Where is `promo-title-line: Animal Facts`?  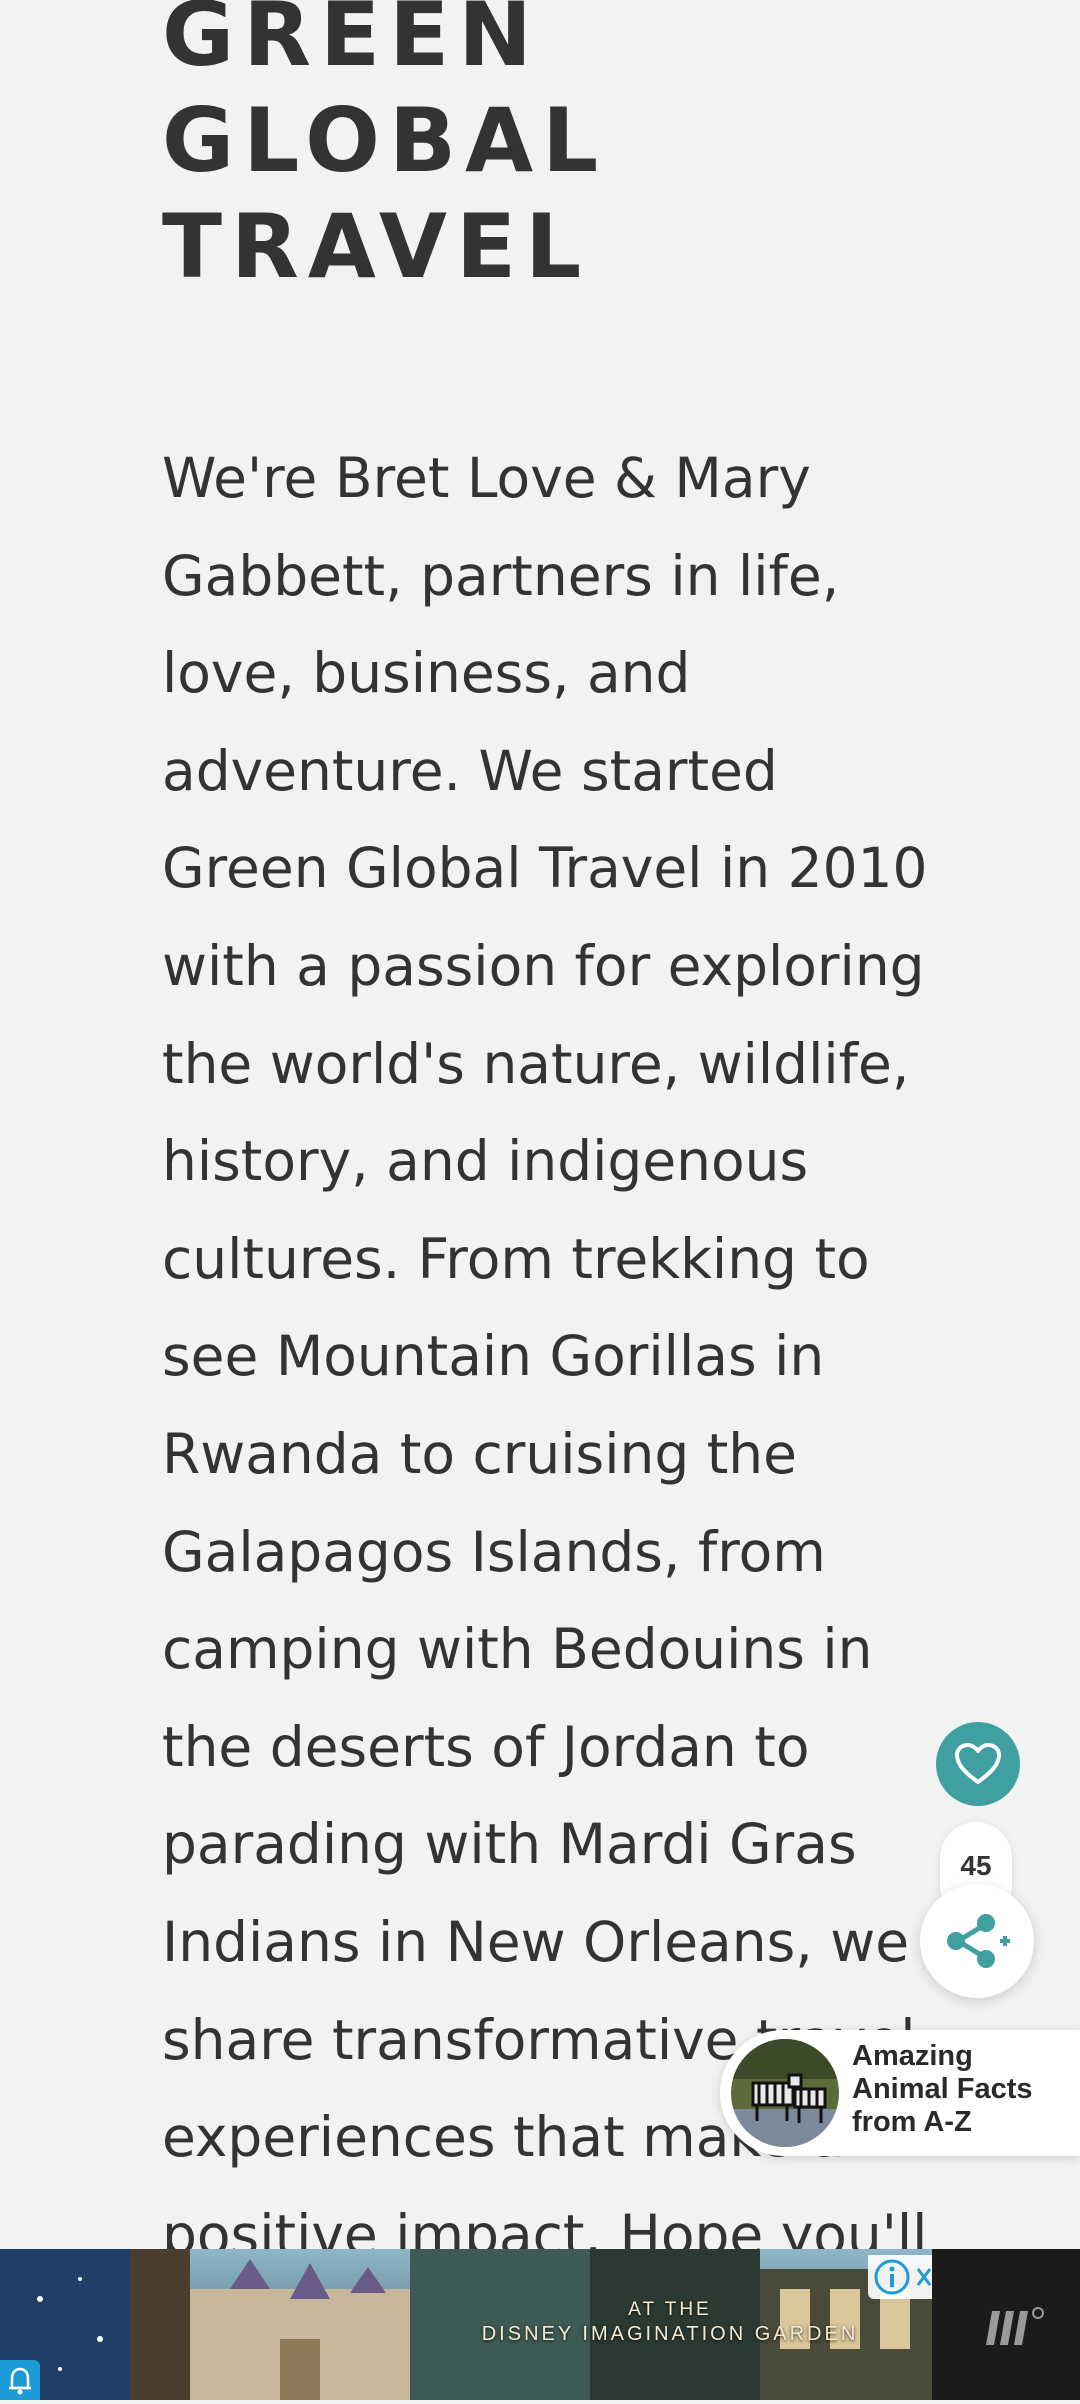
promo-title-line: Animal Facts is located at coordinates (942, 2089).